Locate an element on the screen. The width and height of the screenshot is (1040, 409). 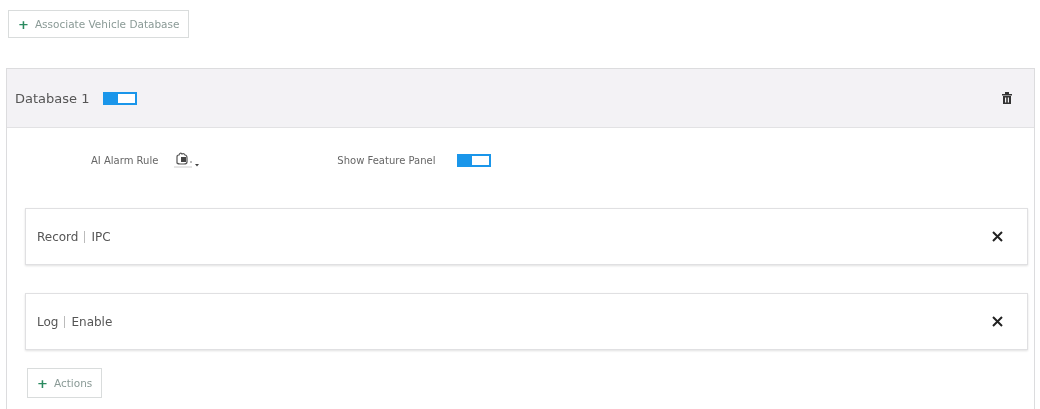
database-toggle is located at coordinates (120, 98).